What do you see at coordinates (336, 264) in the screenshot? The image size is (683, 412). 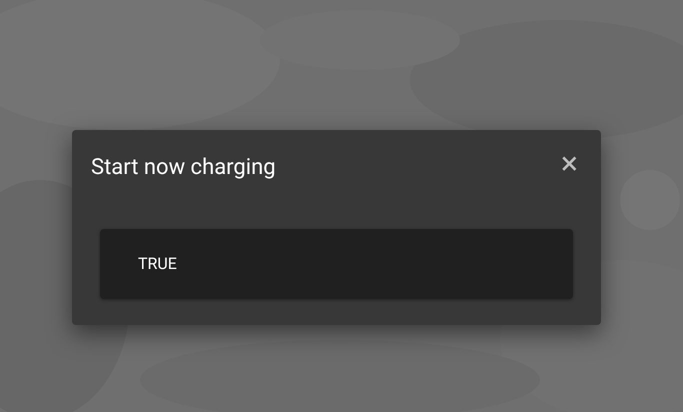 I see `option-button: TRUE` at bounding box center [336, 264].